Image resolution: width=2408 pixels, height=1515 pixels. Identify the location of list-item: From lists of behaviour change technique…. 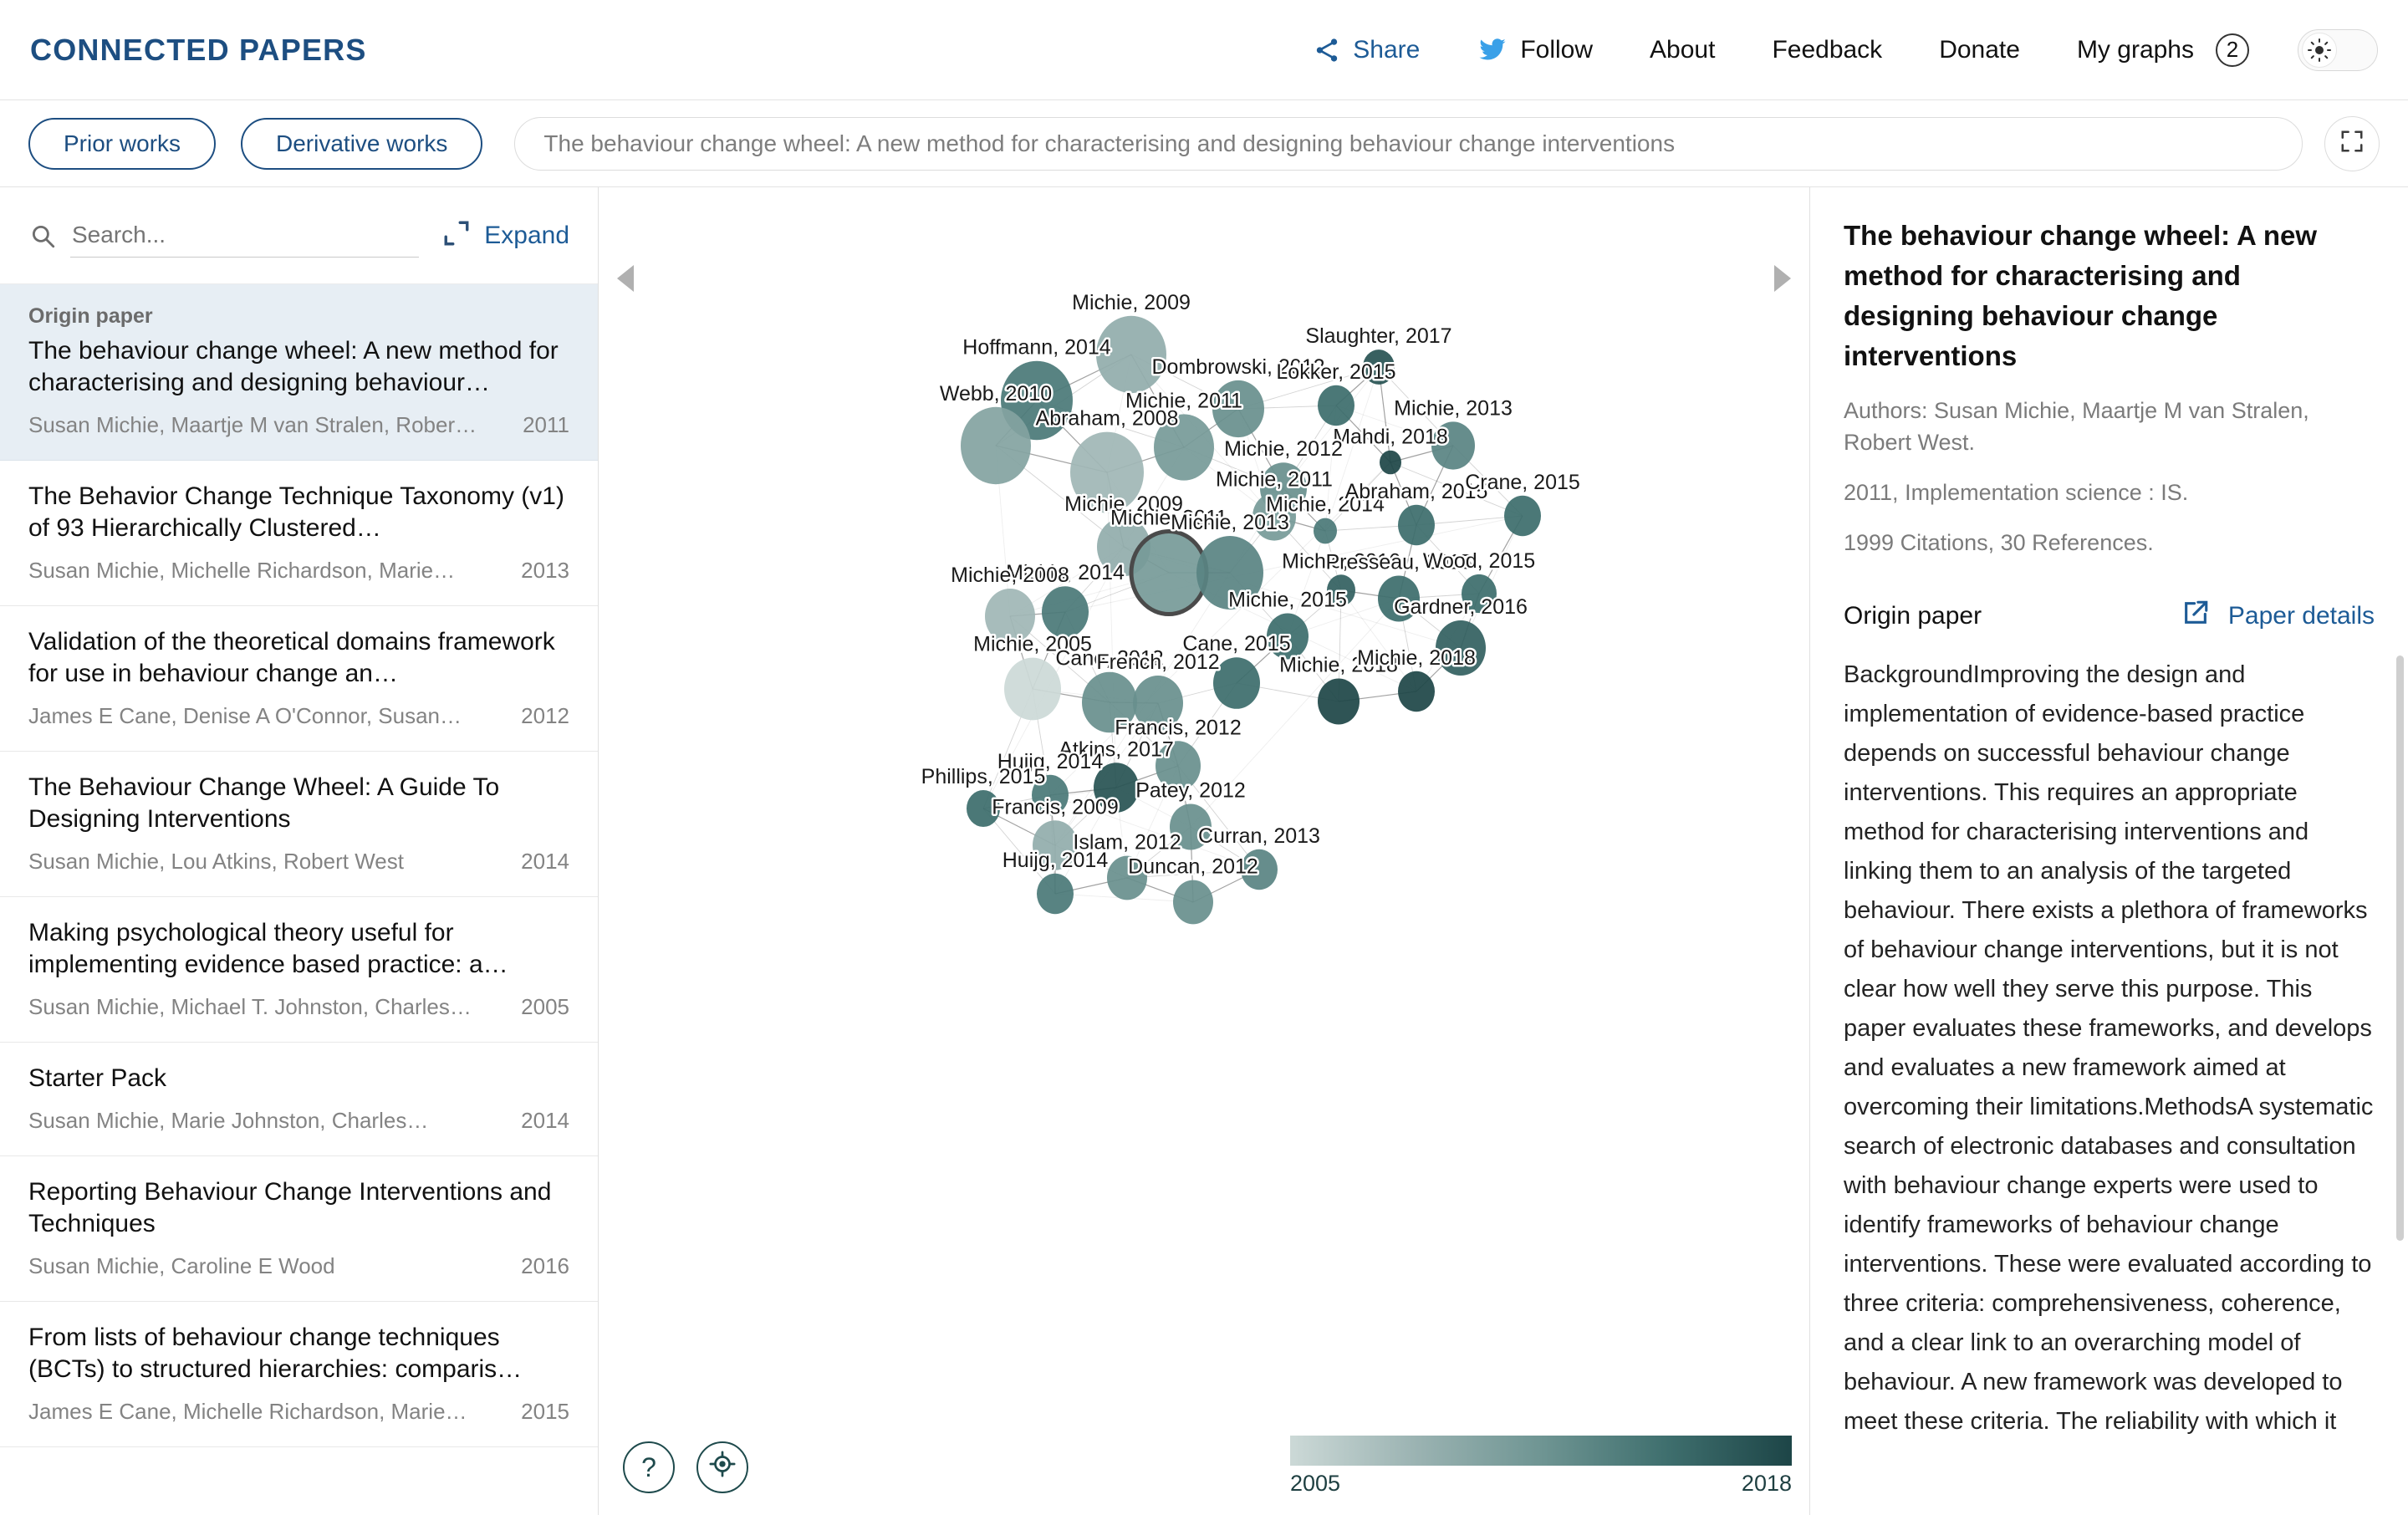
(299, 1374).